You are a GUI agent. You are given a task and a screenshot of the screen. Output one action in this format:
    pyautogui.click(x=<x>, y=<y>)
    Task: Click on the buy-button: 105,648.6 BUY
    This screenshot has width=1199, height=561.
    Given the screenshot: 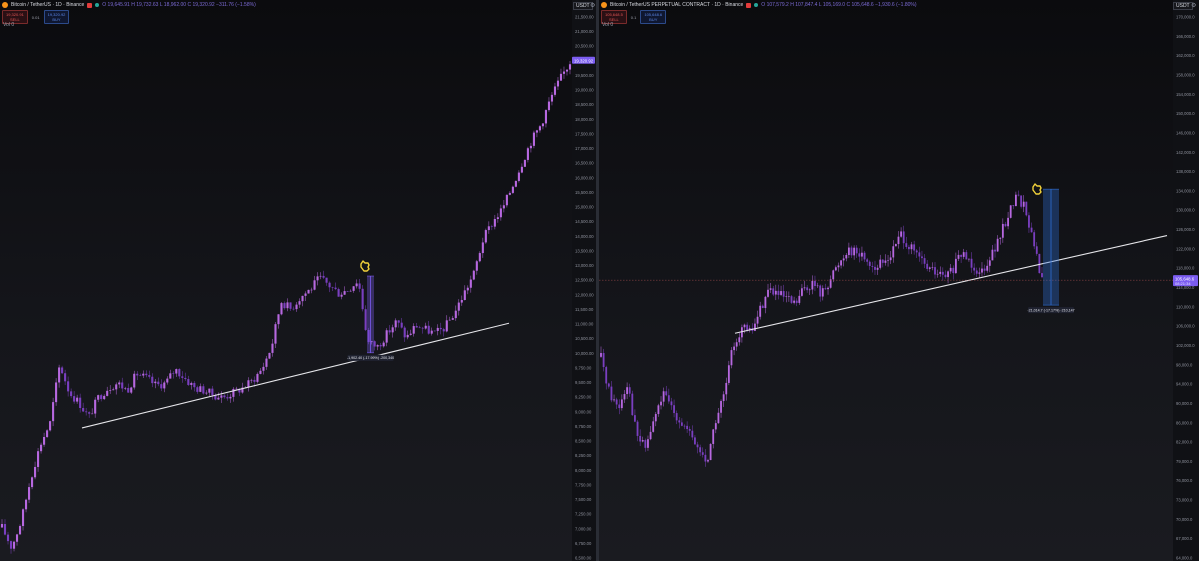 What is the action you would take?
    pyautogui.click(x=653, y=17)
    